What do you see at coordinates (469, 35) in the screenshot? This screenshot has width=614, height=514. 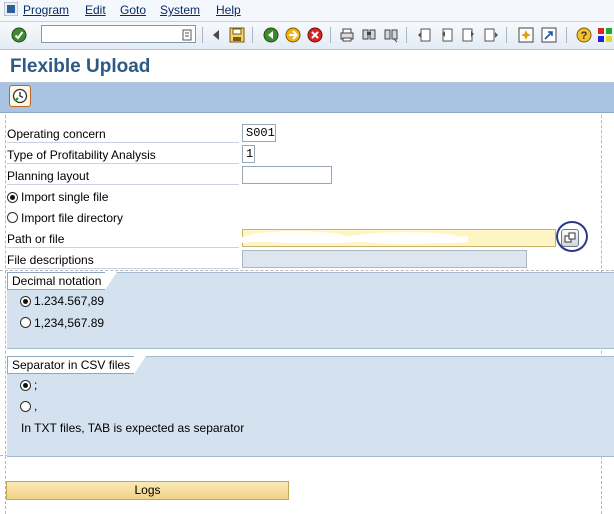 I see `next-page-icon` at bounding box center [469, 35].